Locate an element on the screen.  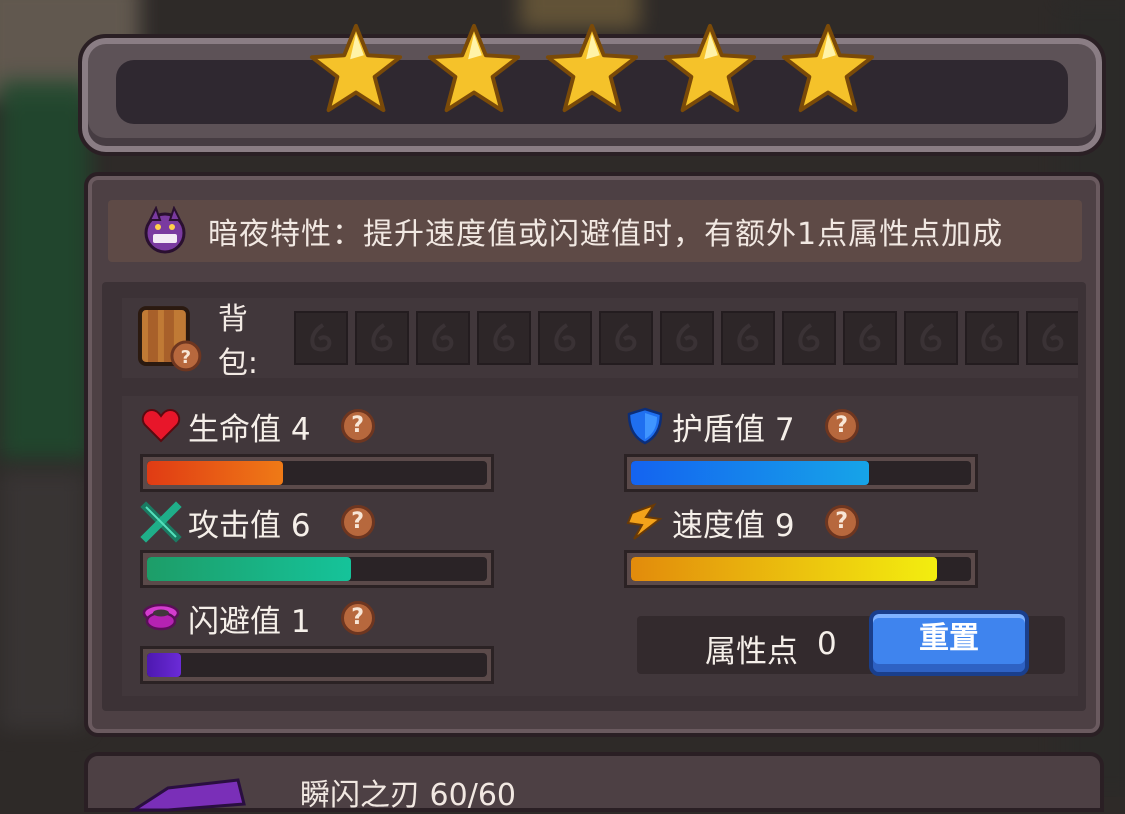
weapon-item-row: 瞬闪之刃 60/60 is located at coordinates (594, 782).